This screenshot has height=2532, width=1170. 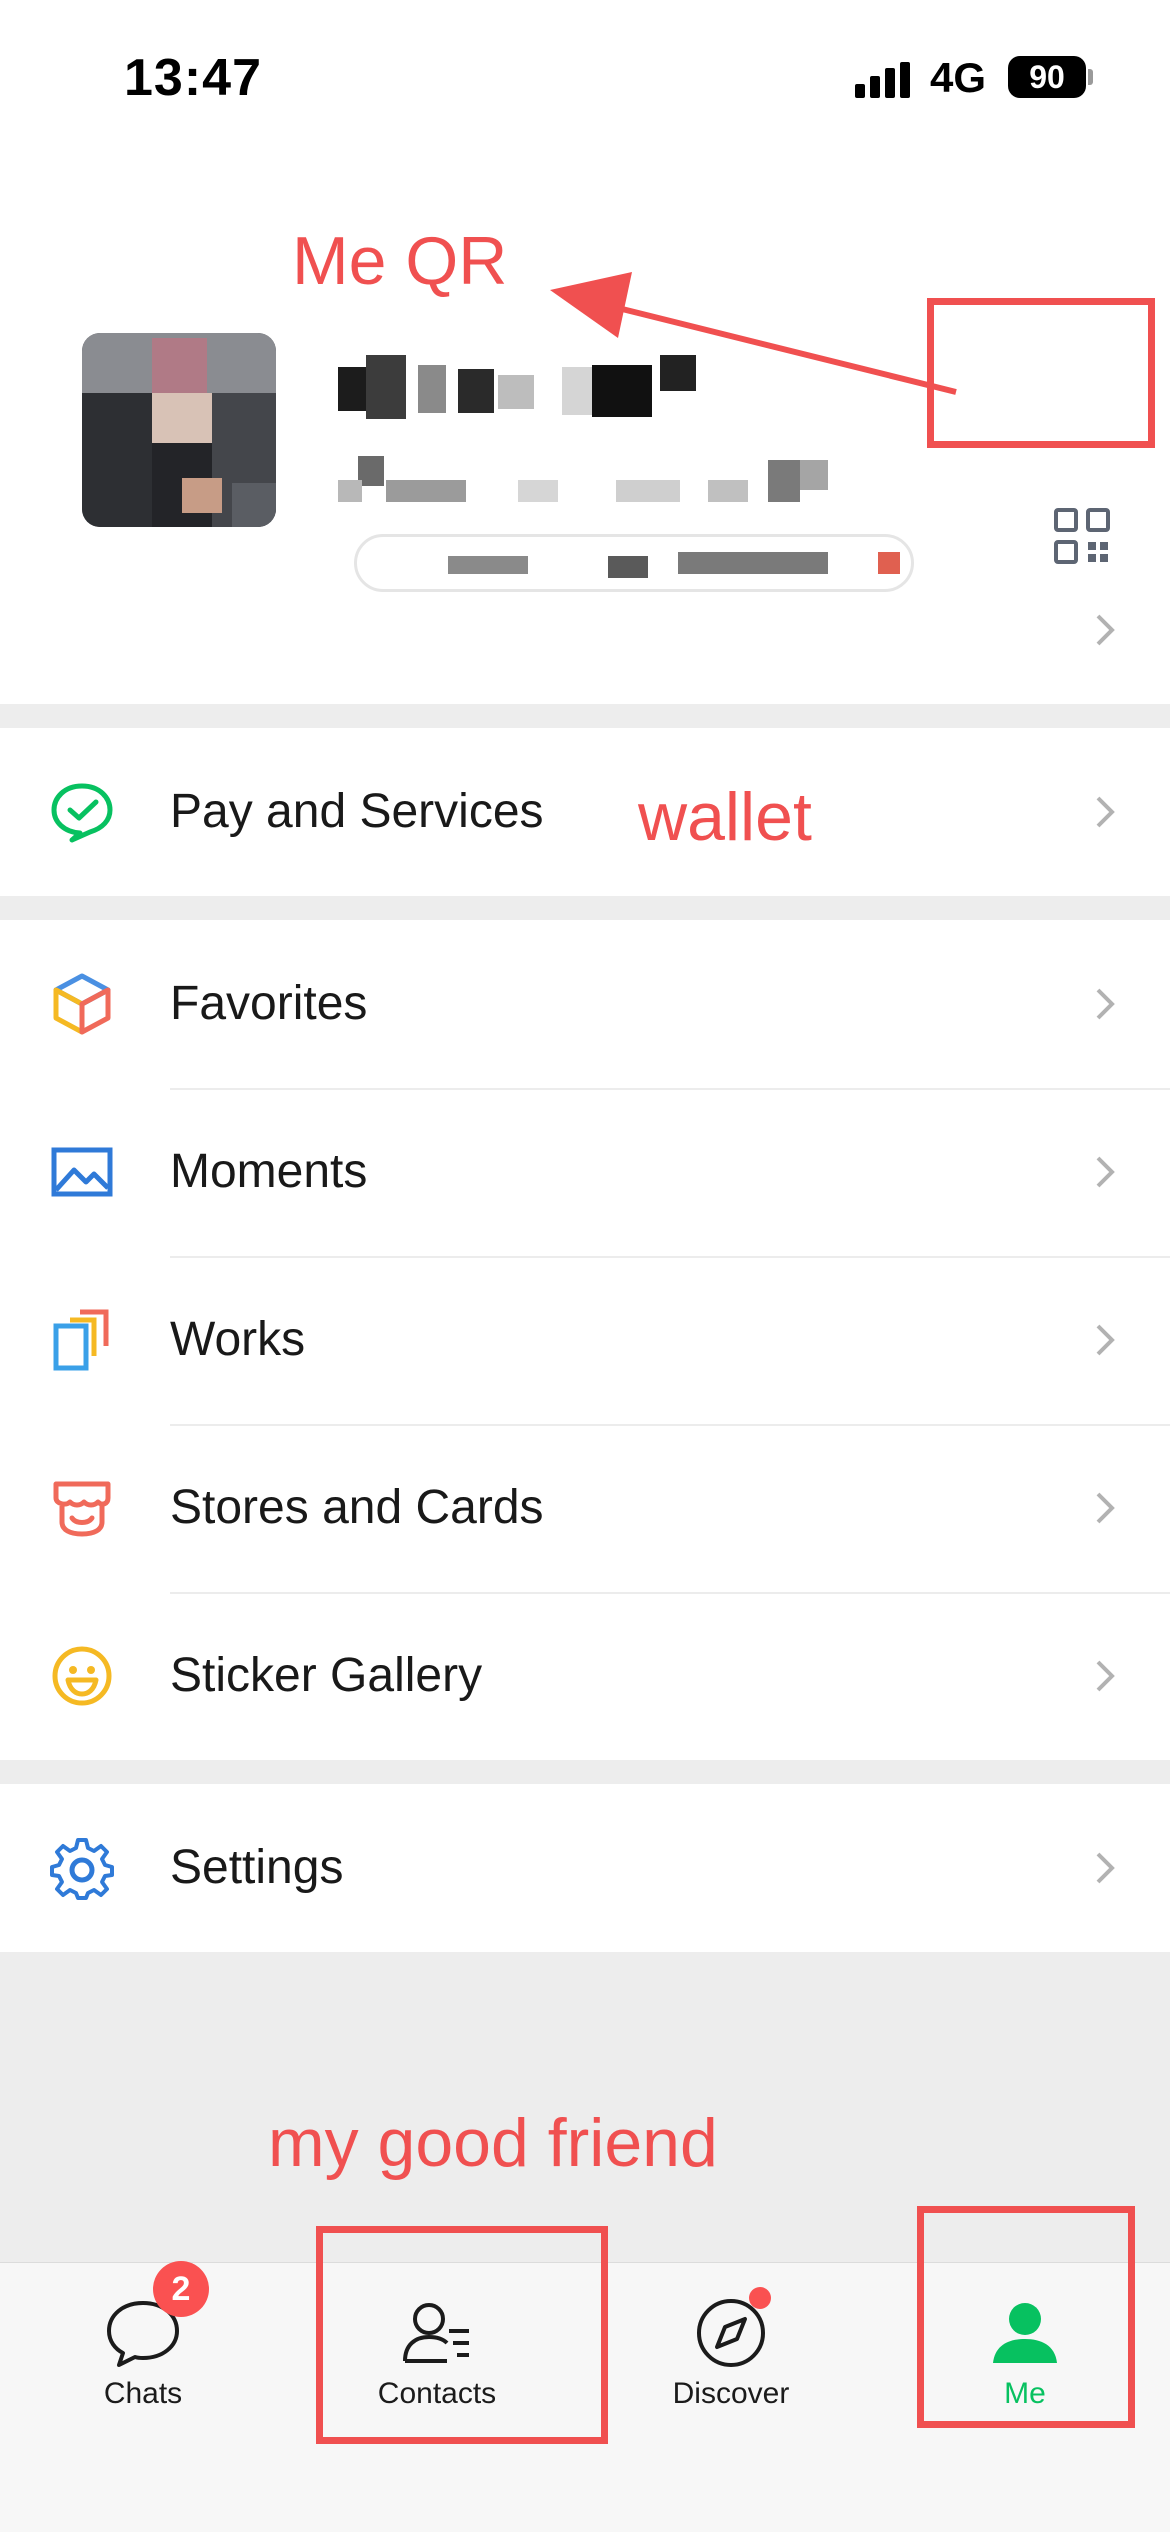 I want to click on annotation-qr-box, so click(x=1041, y=373).